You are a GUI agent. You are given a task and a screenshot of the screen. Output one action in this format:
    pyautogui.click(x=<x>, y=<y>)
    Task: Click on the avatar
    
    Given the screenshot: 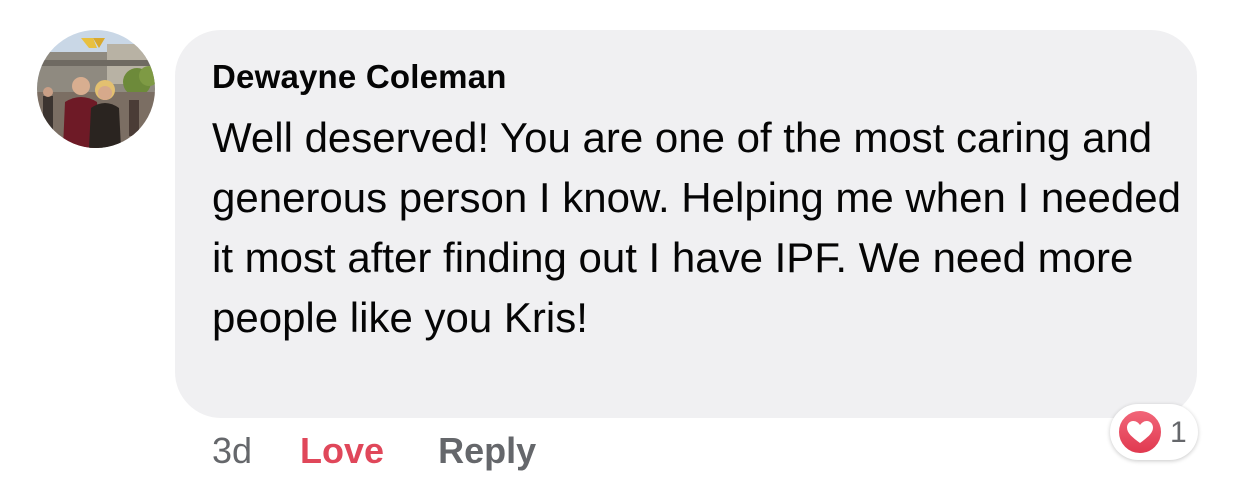 What is the action you would take?
    pyautogui.click(x=96, y=89)
    